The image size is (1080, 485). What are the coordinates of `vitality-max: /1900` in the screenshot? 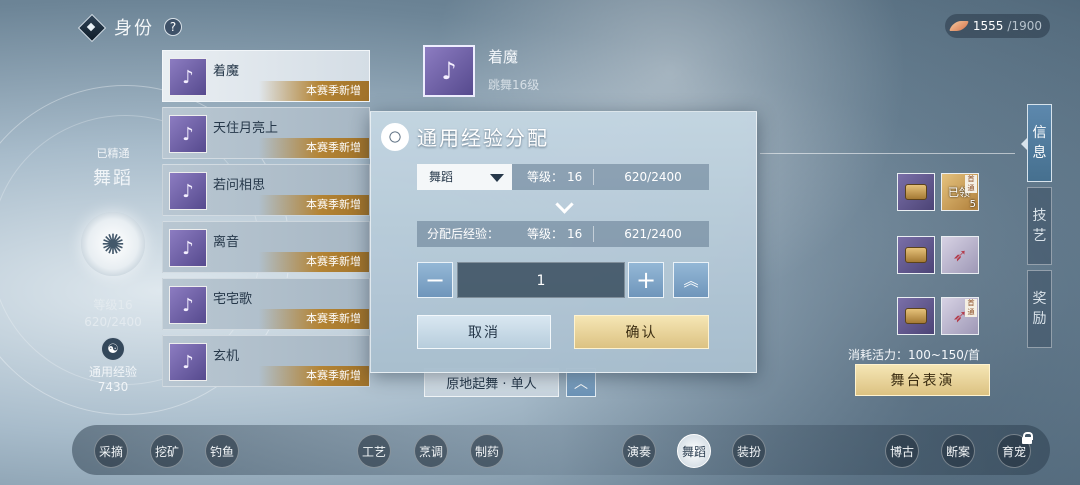 It's located at (1024, 26).